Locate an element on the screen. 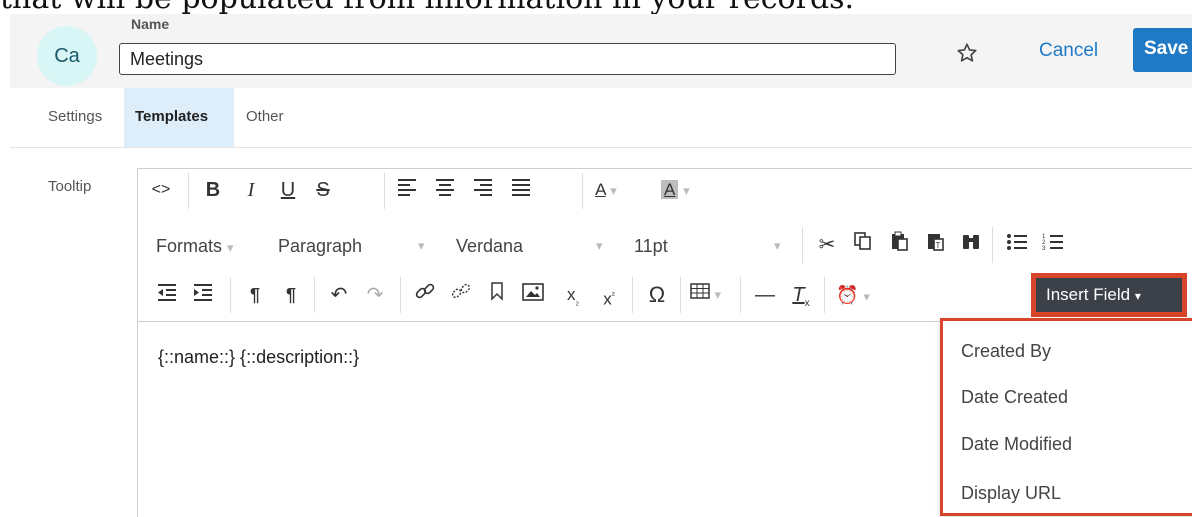 This screenshot has height=517, width=1192. menu-item-date-created: Date Created is located at coordinates (1014, 397).